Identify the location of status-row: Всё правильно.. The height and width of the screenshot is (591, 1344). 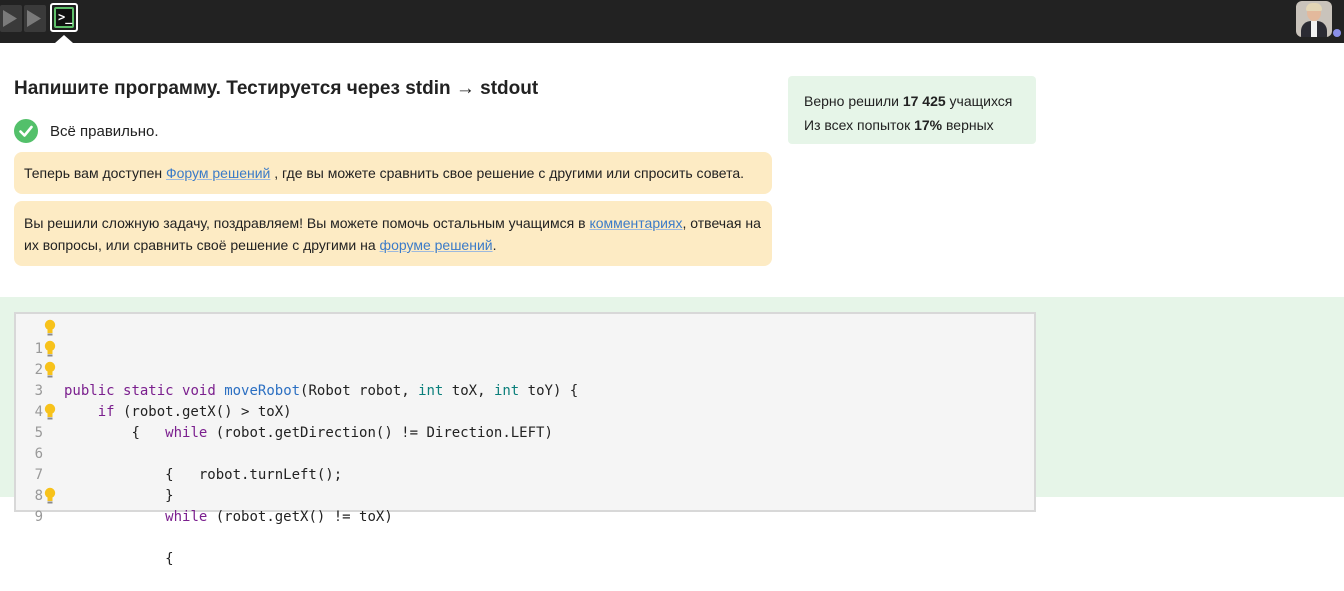
(86, 131).